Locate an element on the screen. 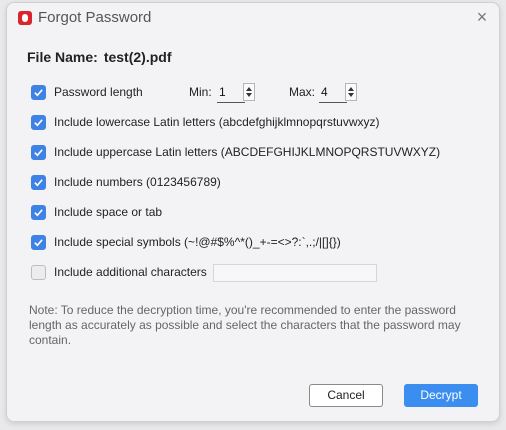 This screenshot has width=506, height=430. additional-characters-input is located at coordinates (295, 273).